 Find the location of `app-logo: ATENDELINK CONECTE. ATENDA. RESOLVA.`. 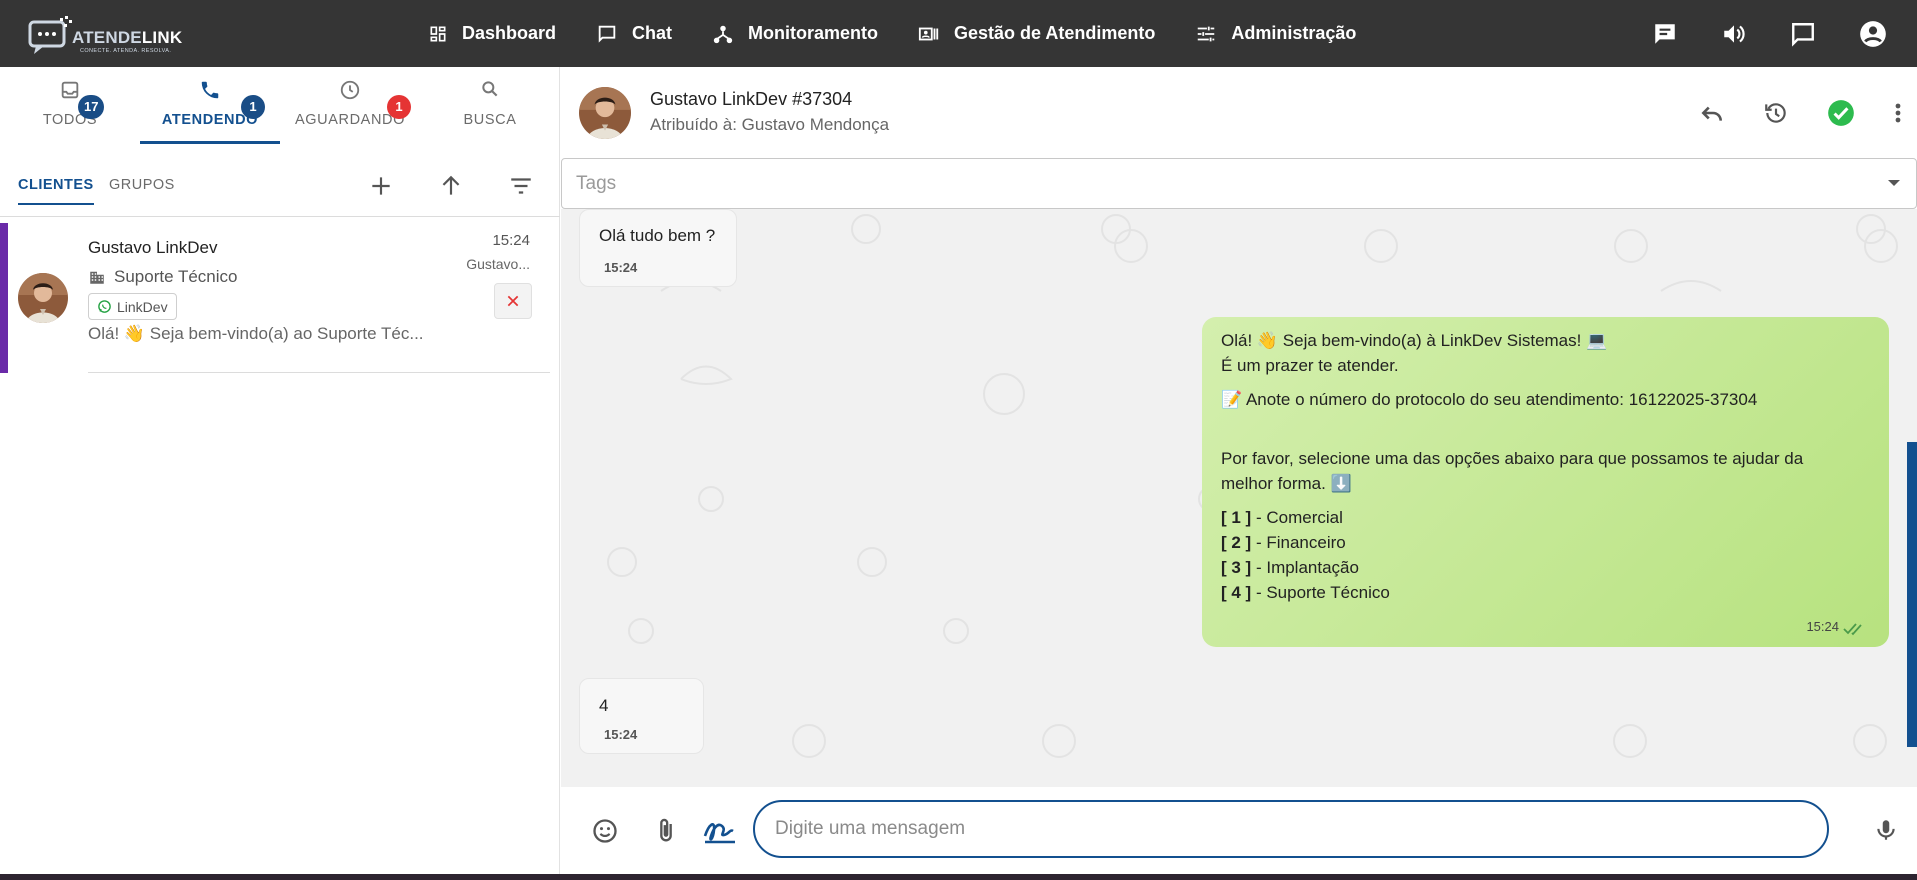

app-logo: ATENDELINK CONECTE. ATENDA. RESOLVA. is located at coordinates (105, 35).